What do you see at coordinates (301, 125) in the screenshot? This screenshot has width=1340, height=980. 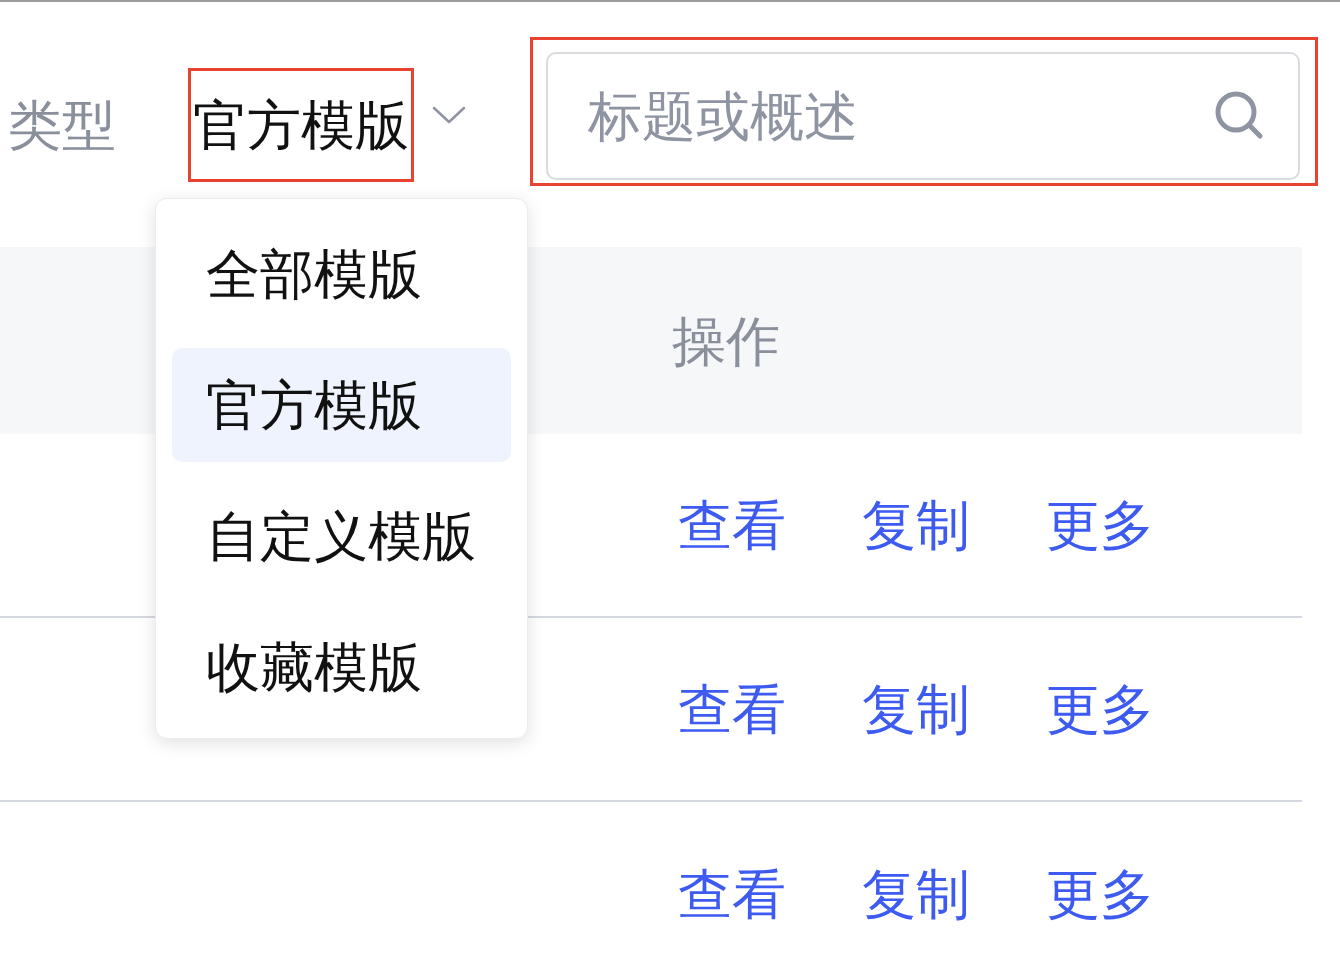 I see `type-select-value: 官方模版` at bounding box center [301, 125].